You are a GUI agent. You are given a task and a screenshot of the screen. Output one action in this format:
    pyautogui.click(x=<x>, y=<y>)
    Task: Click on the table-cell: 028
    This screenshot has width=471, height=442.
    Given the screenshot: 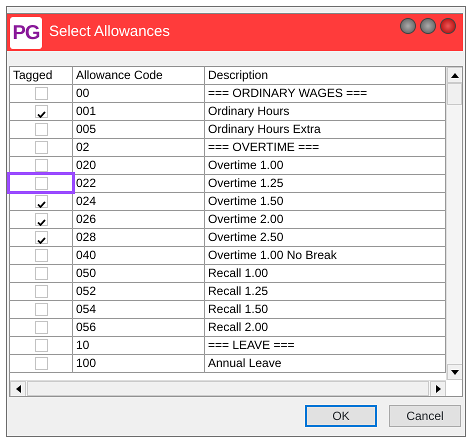 What is the action you would take?
    pyautogui.click(x=139, y=237)
    